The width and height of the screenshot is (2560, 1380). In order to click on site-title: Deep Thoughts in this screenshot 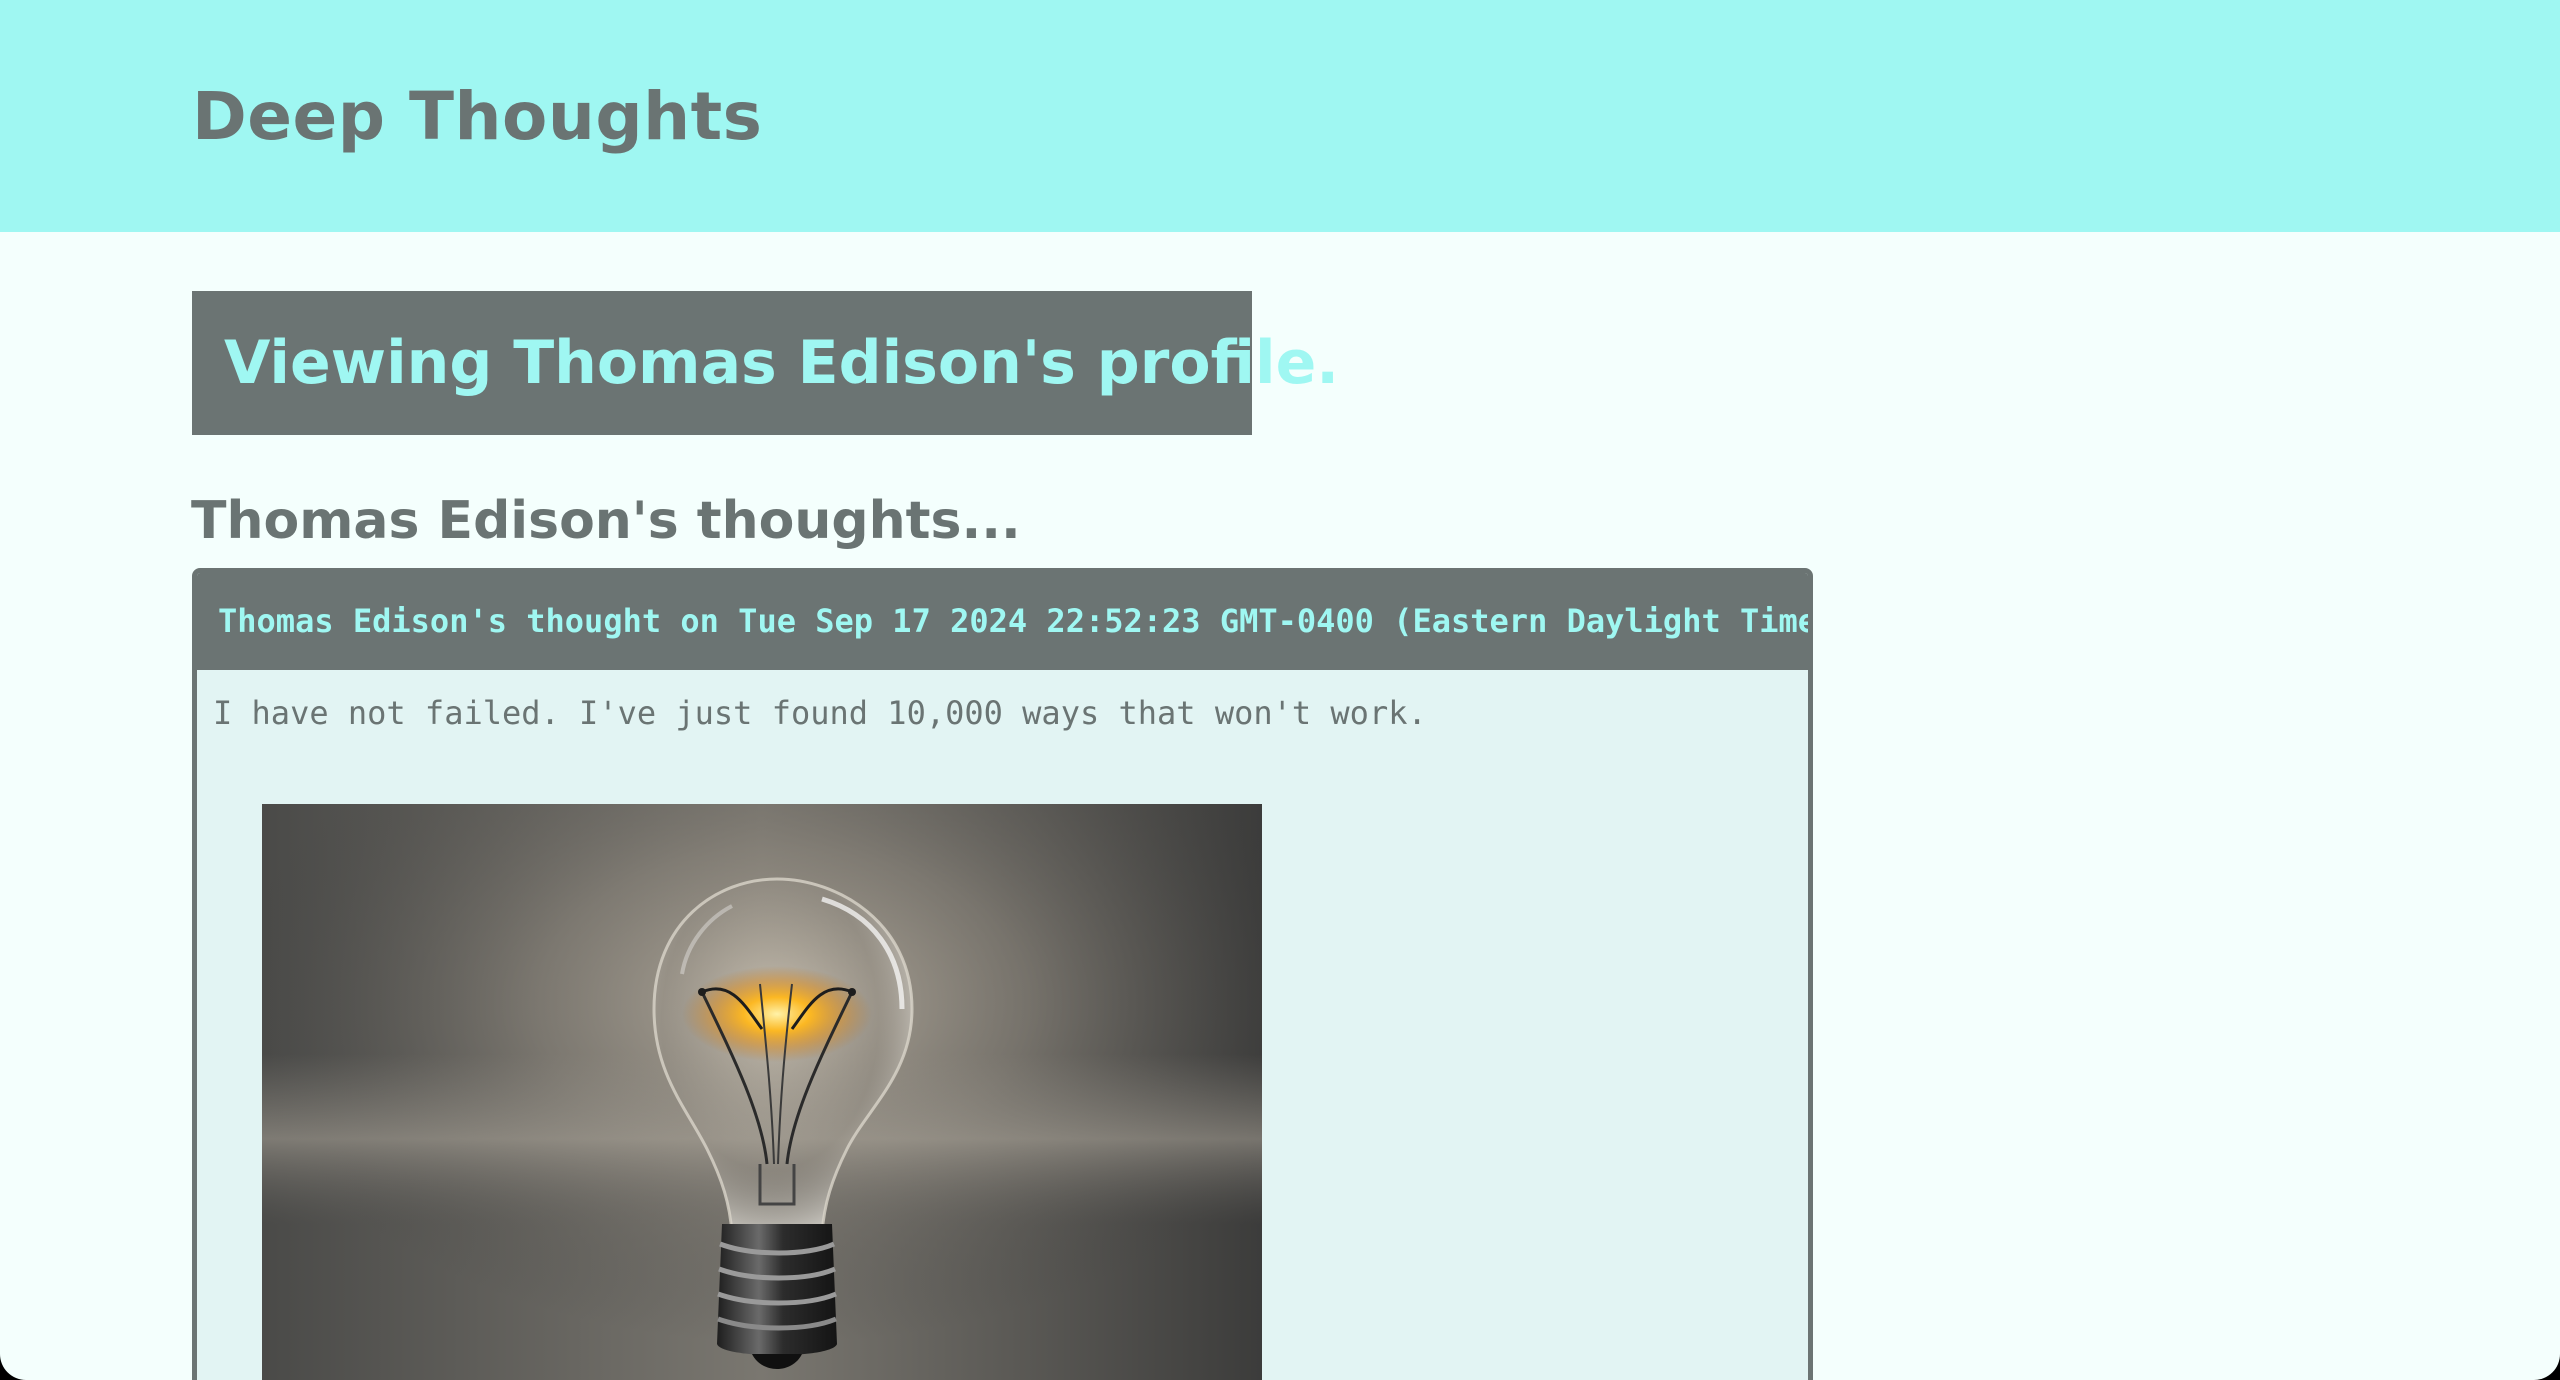, I will do `click(477, 117)`.